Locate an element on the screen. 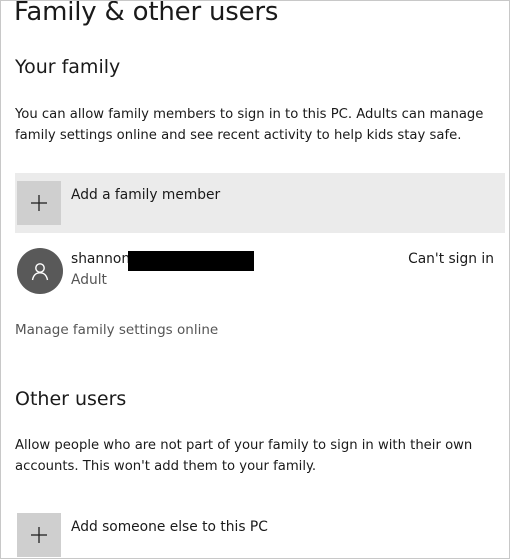  manage-family-settings-link: Manage family settings online is located at coordinates (116, 330).